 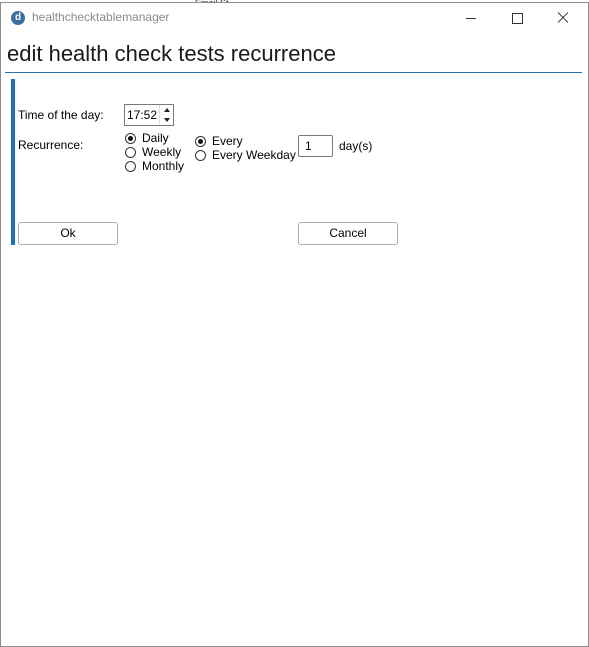 I want to click on radio-daily-label: Daily, so click(x=155, y=138).